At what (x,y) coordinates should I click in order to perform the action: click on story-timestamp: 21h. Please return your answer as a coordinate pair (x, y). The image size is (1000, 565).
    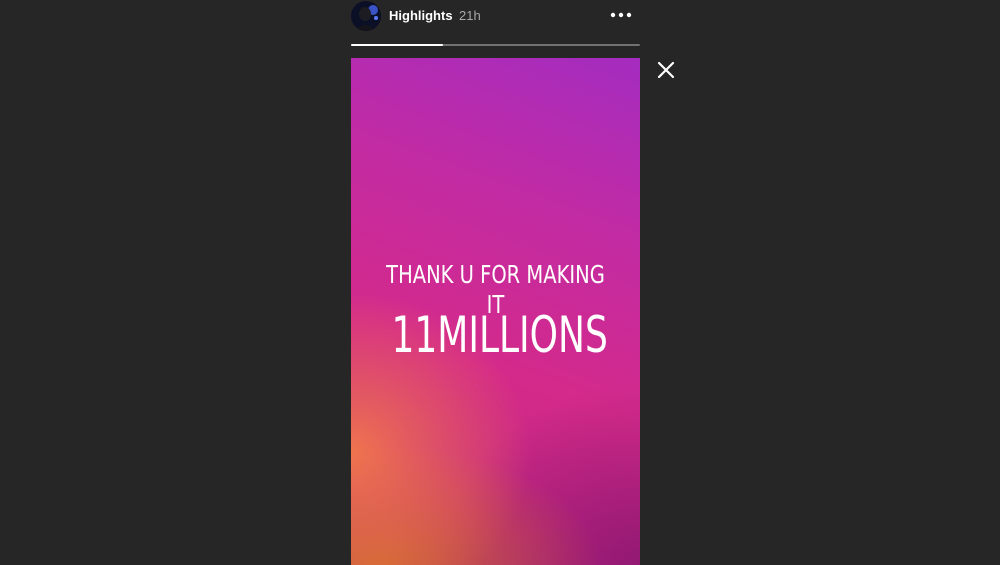
    Looking at the image, I should click on (470, 15).